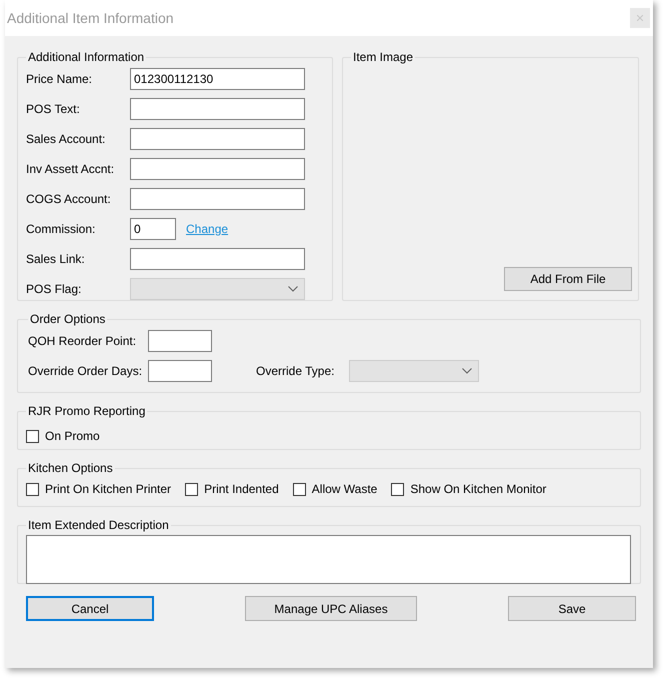  Describe the element at coordinates (345, 489) in the screenshot. I see `checkbox-label: Allow Waste` at that location.